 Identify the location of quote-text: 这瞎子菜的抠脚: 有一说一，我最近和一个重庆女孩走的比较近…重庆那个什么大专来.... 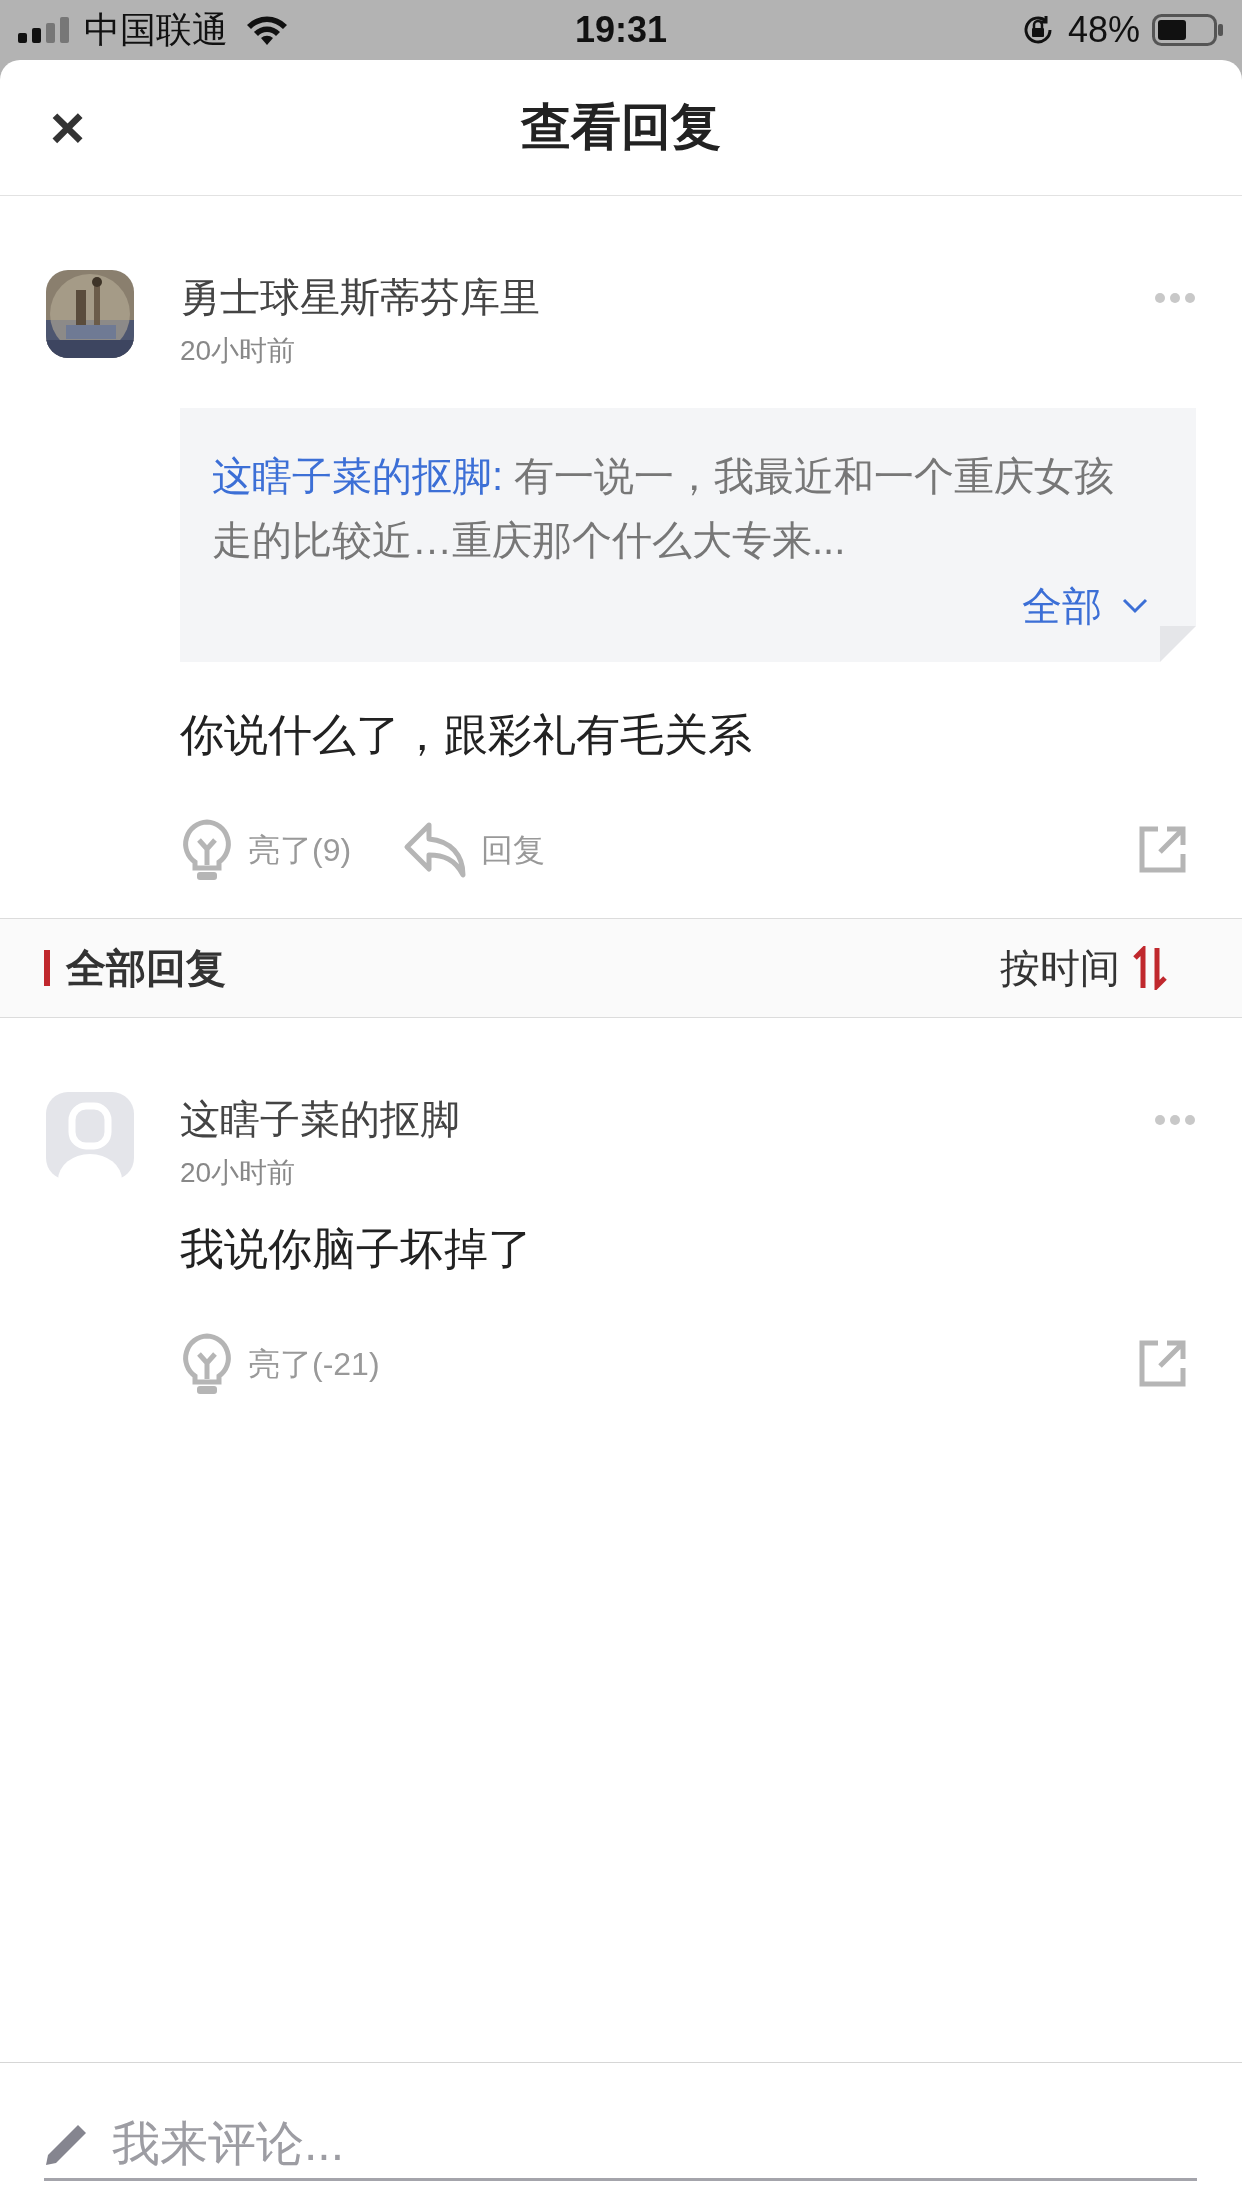
(664, 508).